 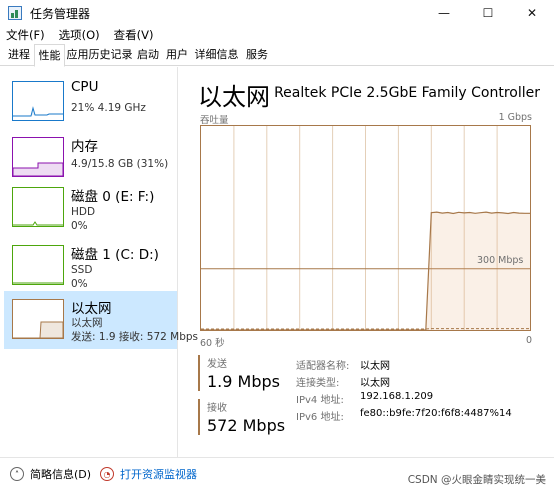 What do you see at coordinates (277, 475) in the screenshot?
I see `footer: ˄ 简略信息(D) ◔ 打开资源监视器 CSDN @火眼金睛实现统一美` at bounding box center [277, 475].